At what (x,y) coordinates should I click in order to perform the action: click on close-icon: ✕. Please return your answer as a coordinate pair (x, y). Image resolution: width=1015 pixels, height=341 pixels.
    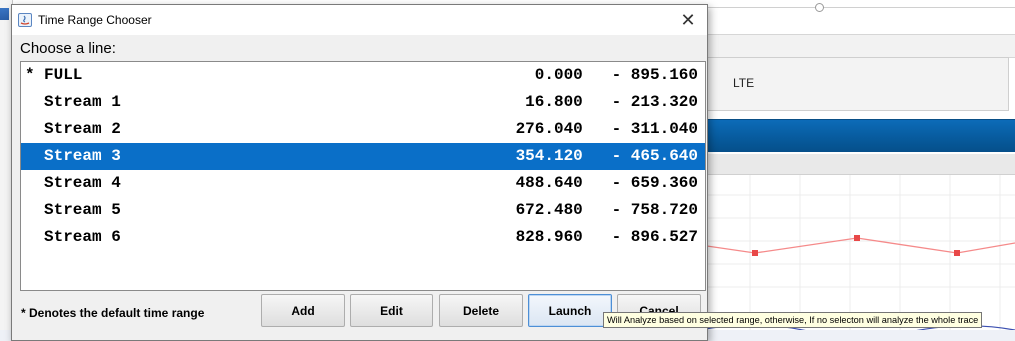
    Looking at the image, I should click on (688, 20).